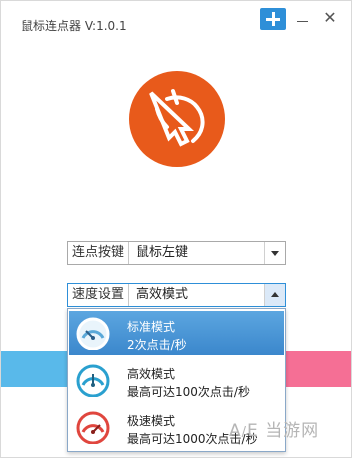  Describe the element at coordinates (273, 19) in the screenshot. I see `add-icon` at that location.